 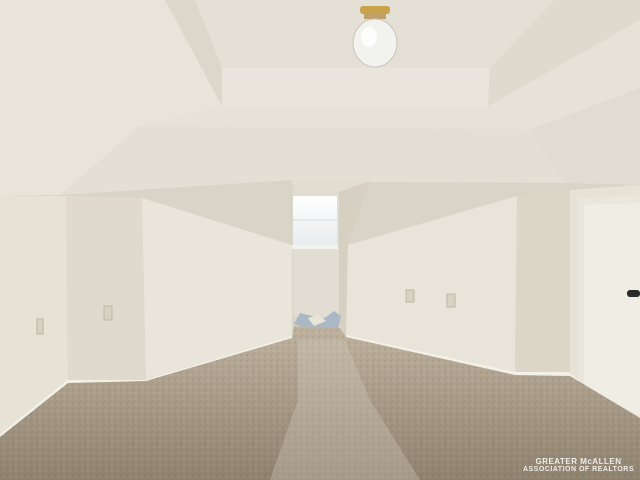 I want to click on wall-right-inner, so click(x=542, y=283).